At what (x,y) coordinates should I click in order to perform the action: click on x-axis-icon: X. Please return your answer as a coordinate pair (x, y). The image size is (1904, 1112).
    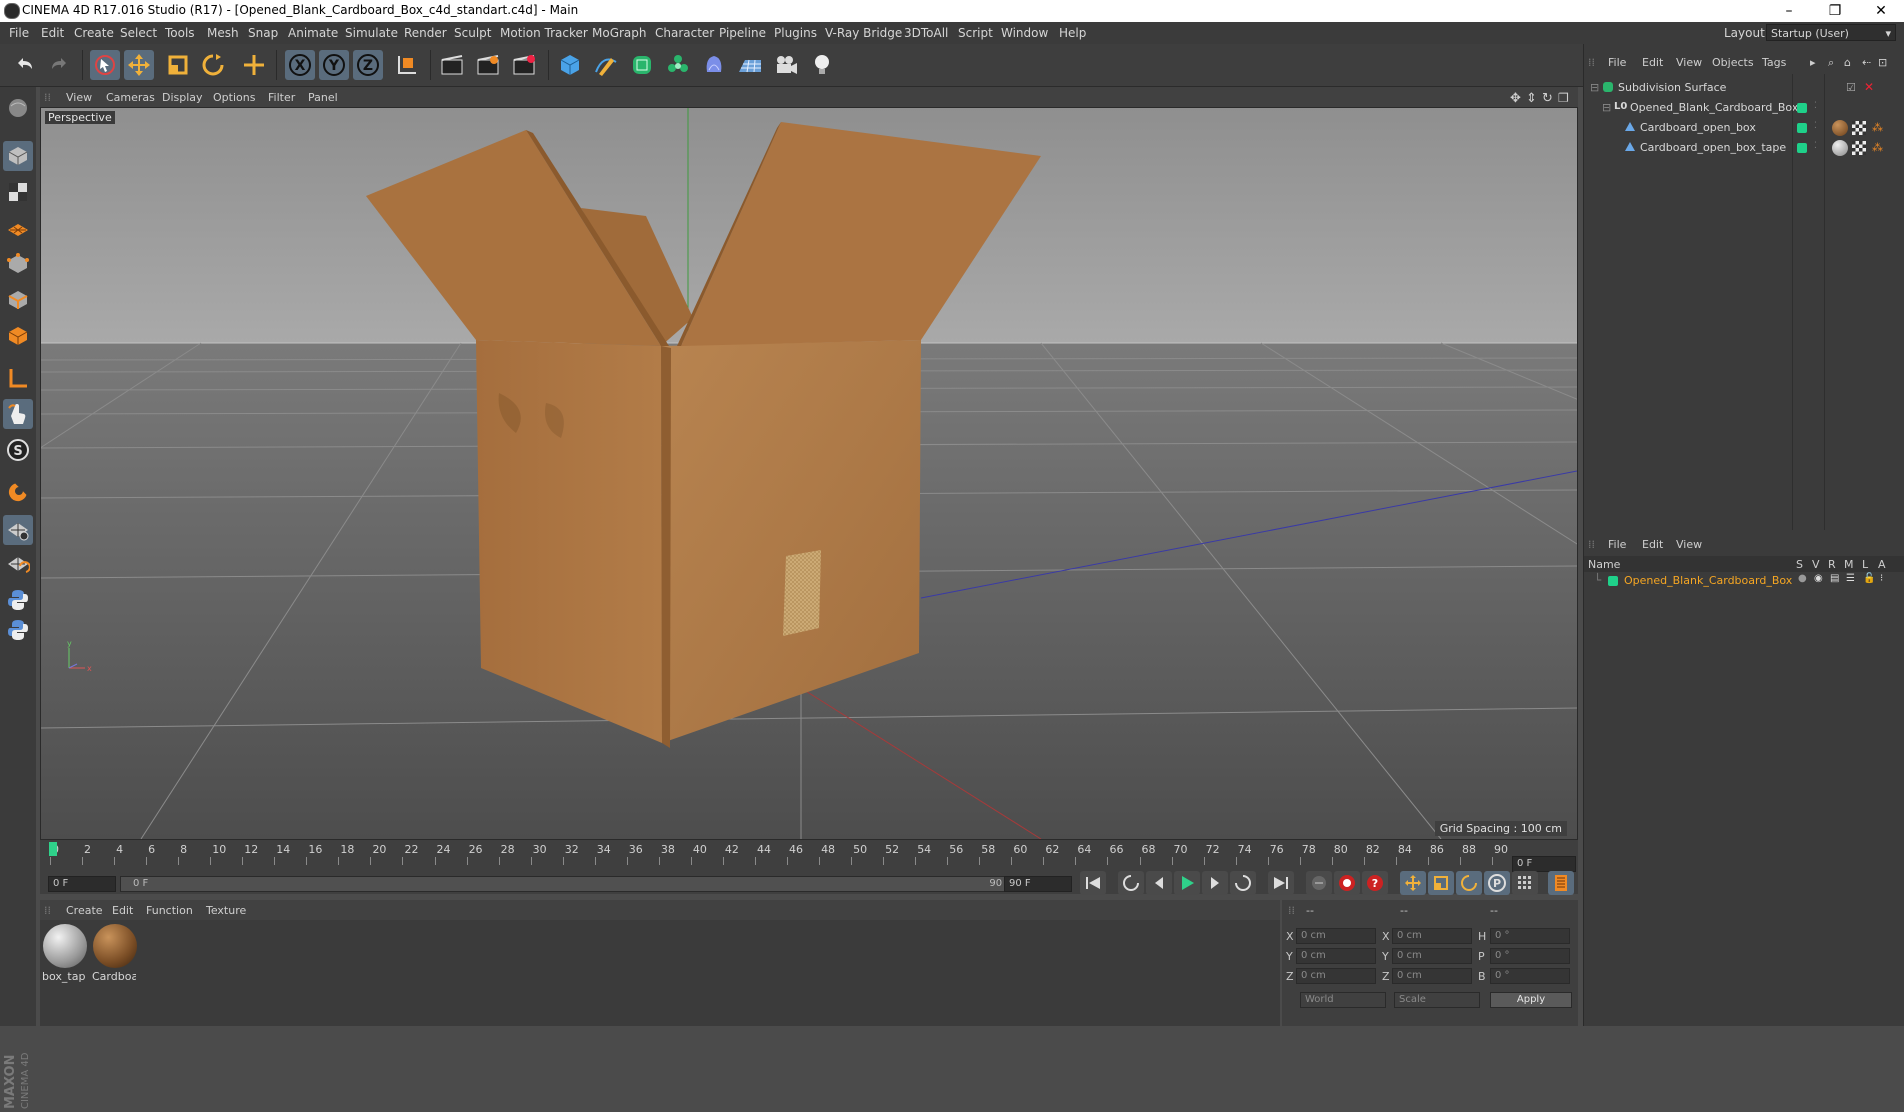
    Looking at the image, I should click on (300, 65).